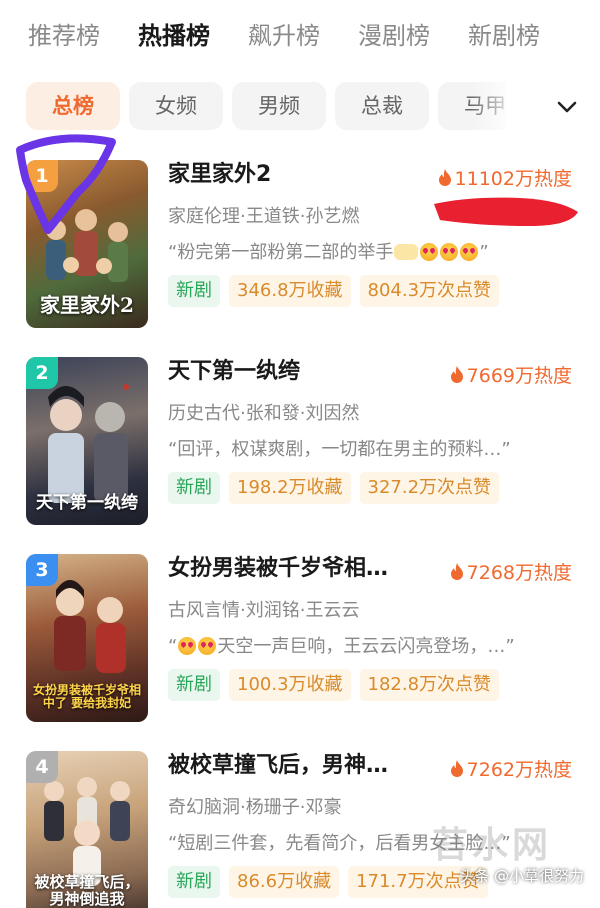 This screenshot has height=908, width=600. What do you see at coordinates (42, 373) in the screenshot?
I see `rank-badge: 2` at bounding box center [42, 373].